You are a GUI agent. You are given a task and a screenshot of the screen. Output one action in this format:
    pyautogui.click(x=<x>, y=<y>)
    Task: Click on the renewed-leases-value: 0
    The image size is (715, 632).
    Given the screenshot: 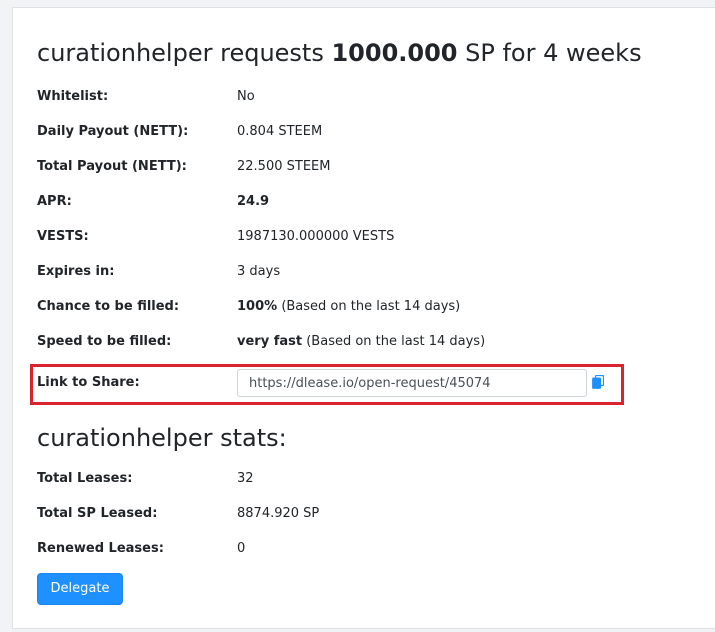 What is the action you would take?
    pyautogui.click(x=241, y=548)
    